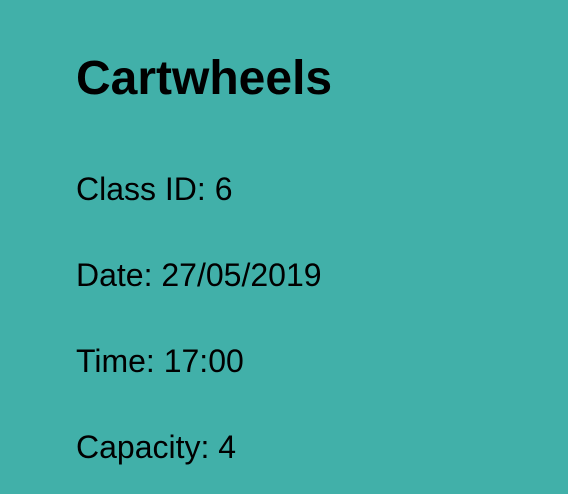 This screenshot has height=494, width=568. I want to click on class-capacity-text: Capacity: 4, so click(156, 447).